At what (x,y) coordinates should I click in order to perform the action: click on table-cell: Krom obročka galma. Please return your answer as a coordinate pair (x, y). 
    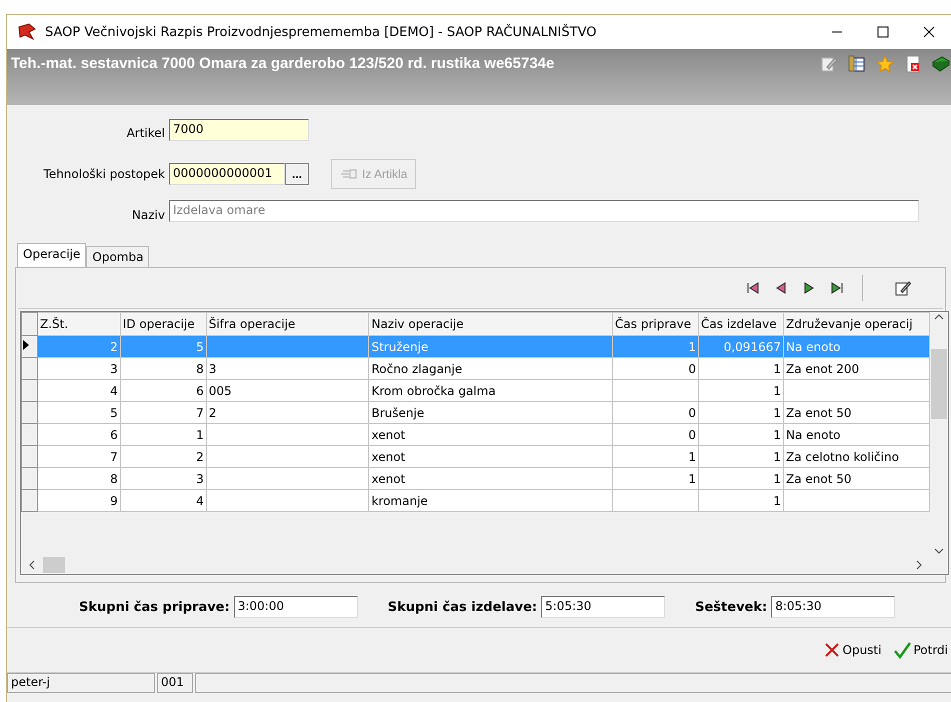
    Looking at the image, I should click on (490, 391).